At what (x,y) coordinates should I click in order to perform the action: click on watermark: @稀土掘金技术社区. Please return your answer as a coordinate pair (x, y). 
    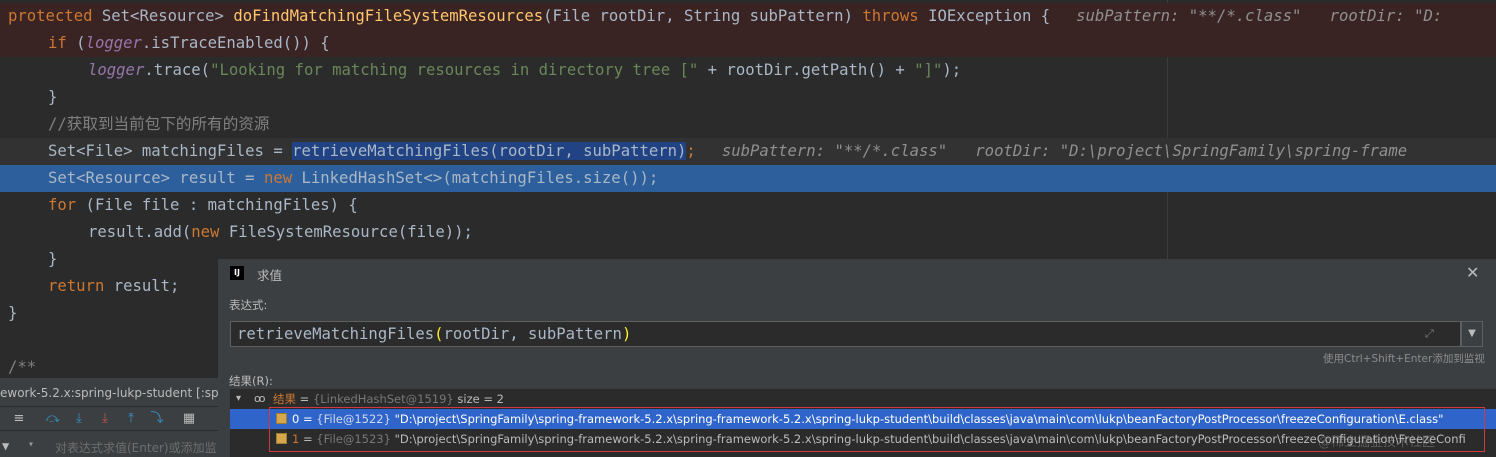
    Looking at the image, I should click on (1377, 442).